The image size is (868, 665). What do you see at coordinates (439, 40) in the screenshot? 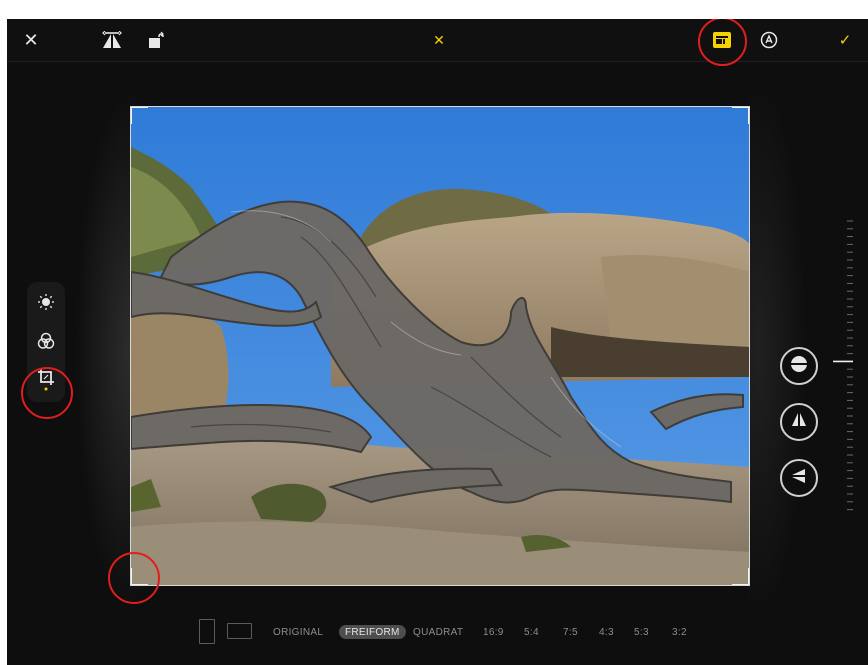
I see `reset-button: ✕` at bounding box center [439, 40].